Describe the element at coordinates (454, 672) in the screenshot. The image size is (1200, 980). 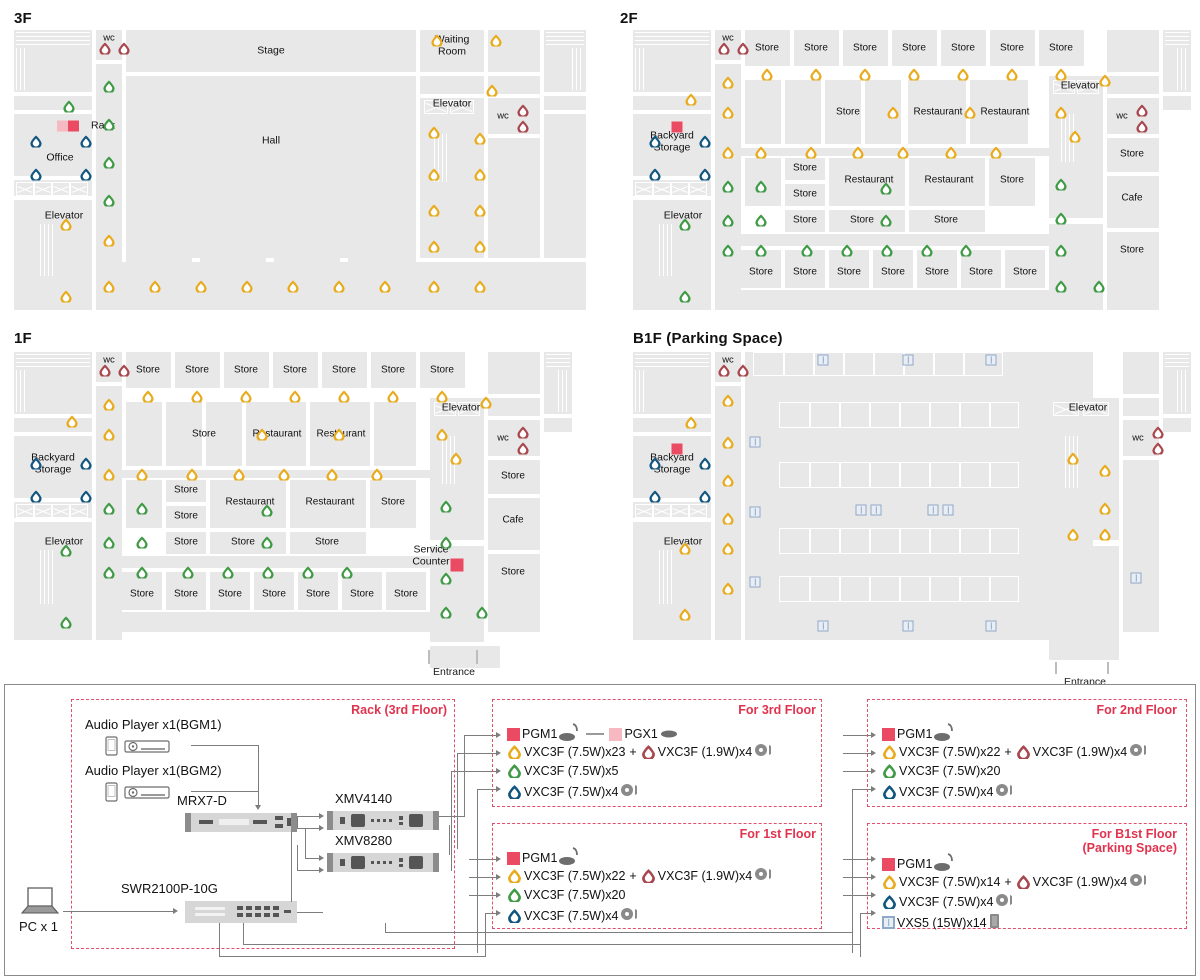
I see `label-entrance: Entrance` at that location.